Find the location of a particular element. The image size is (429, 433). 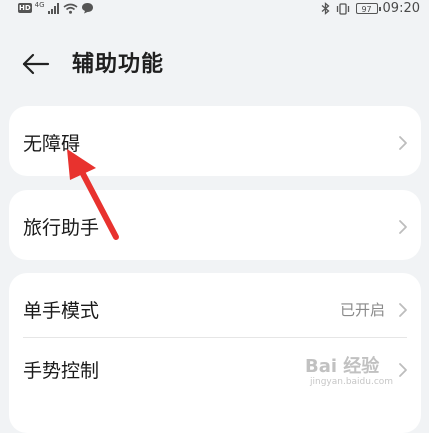

status-bar: HD 4G 97 09:20 is located at coordinates (214, 10).